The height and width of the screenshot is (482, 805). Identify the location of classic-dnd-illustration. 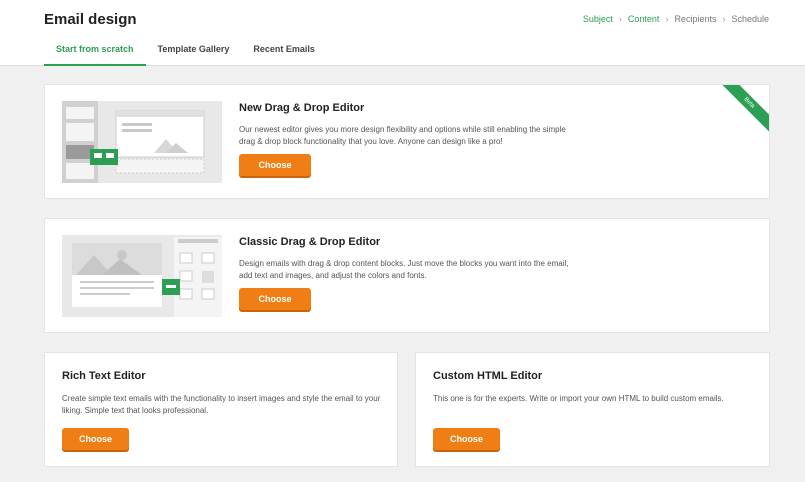
(147, 277).